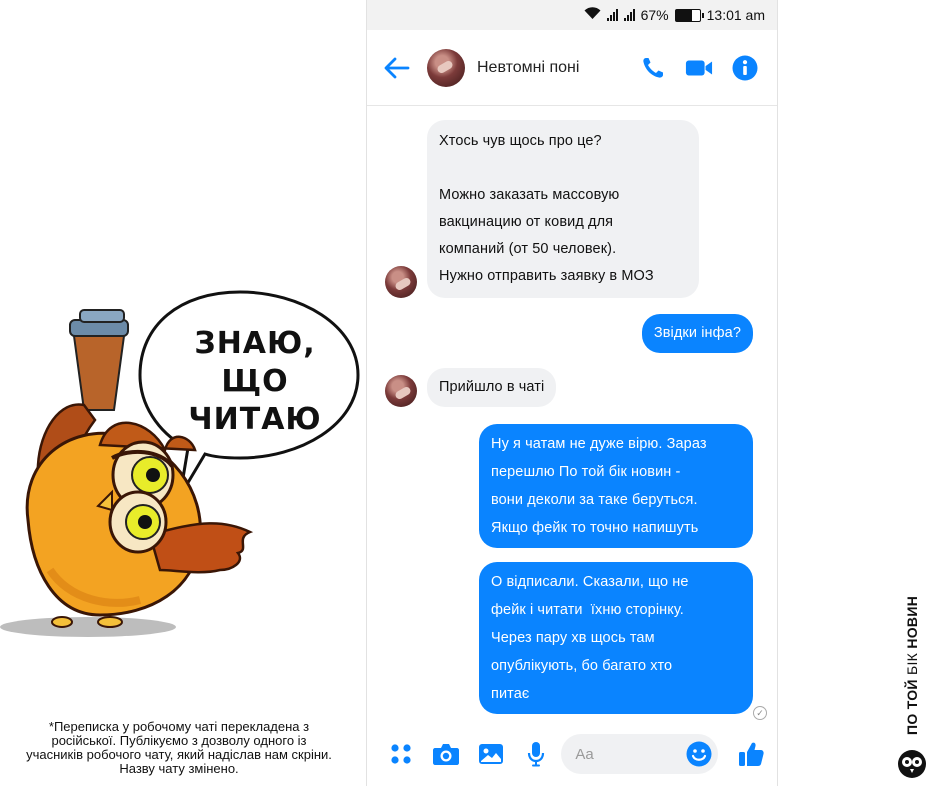  What do you see at coordinates (141, 497) in the screenshot?
I see `owl-eyes` at bounding box center [141, 497].